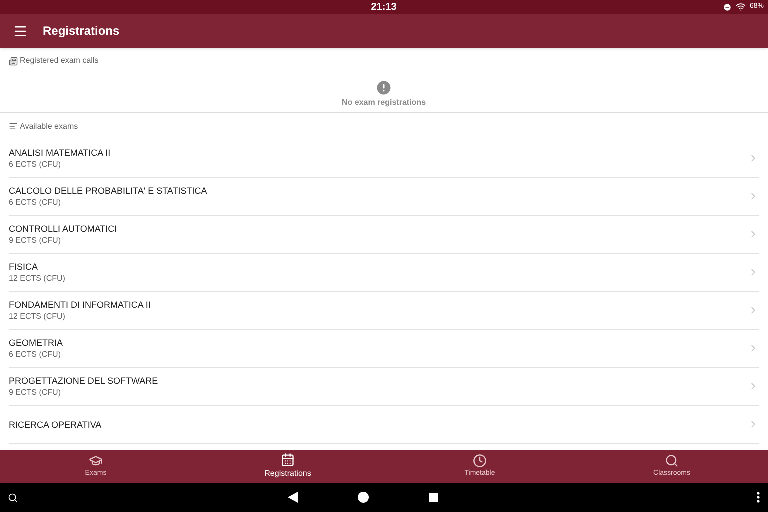  I want to click on clock-icon, so click(480, 461).